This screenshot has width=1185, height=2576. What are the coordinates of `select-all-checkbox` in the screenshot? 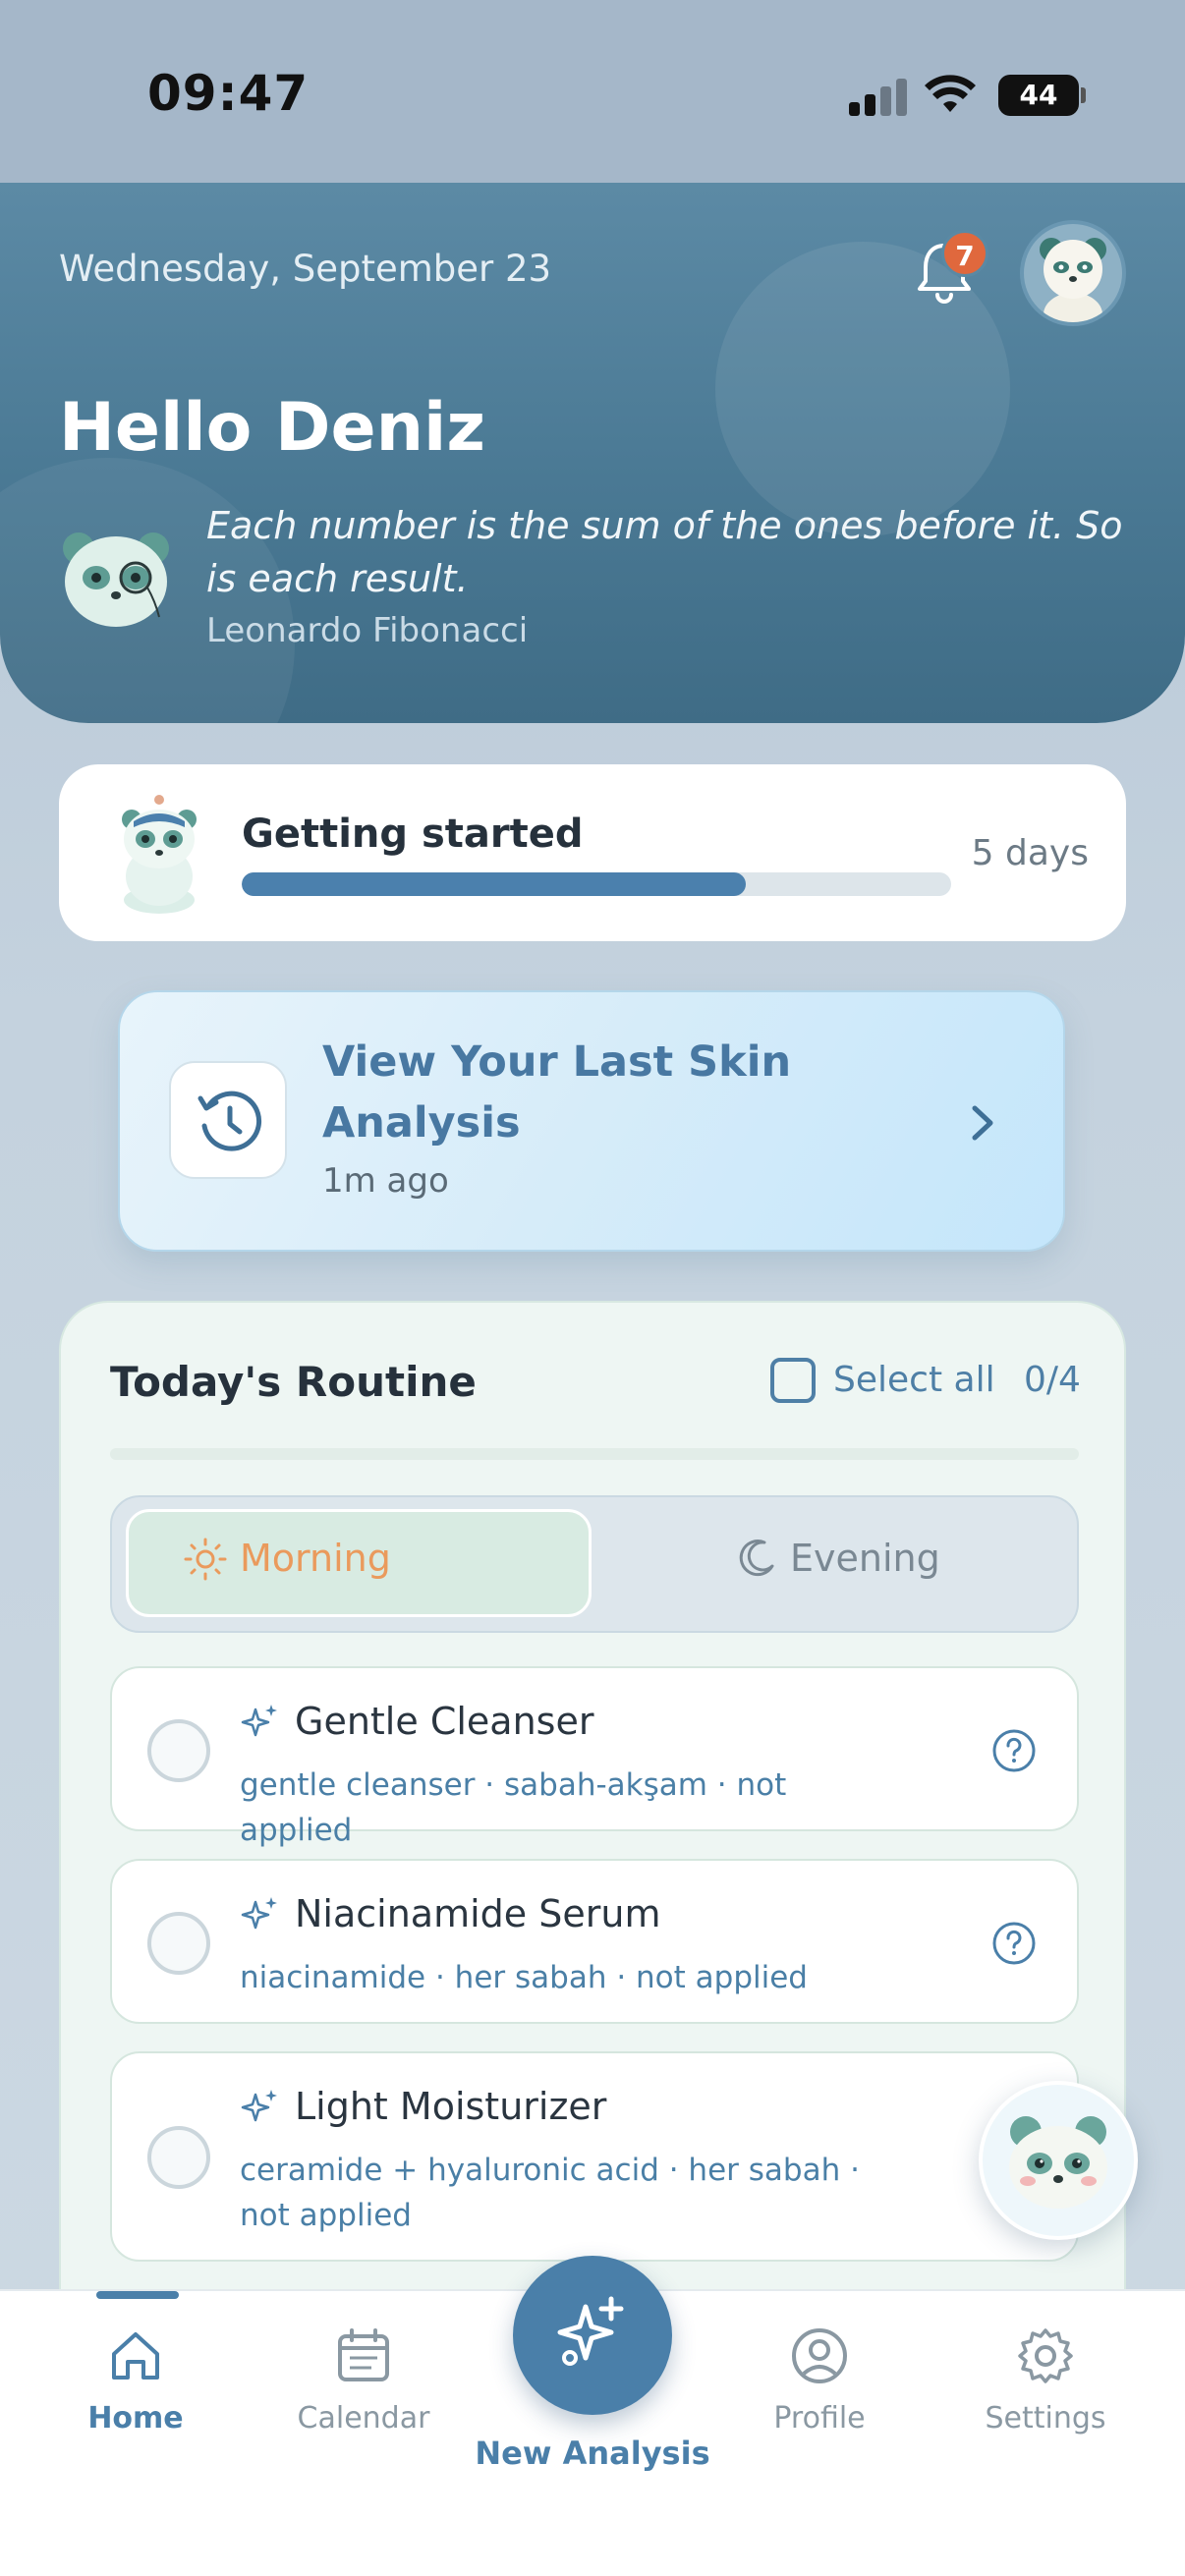 It's located at (793, 1380).